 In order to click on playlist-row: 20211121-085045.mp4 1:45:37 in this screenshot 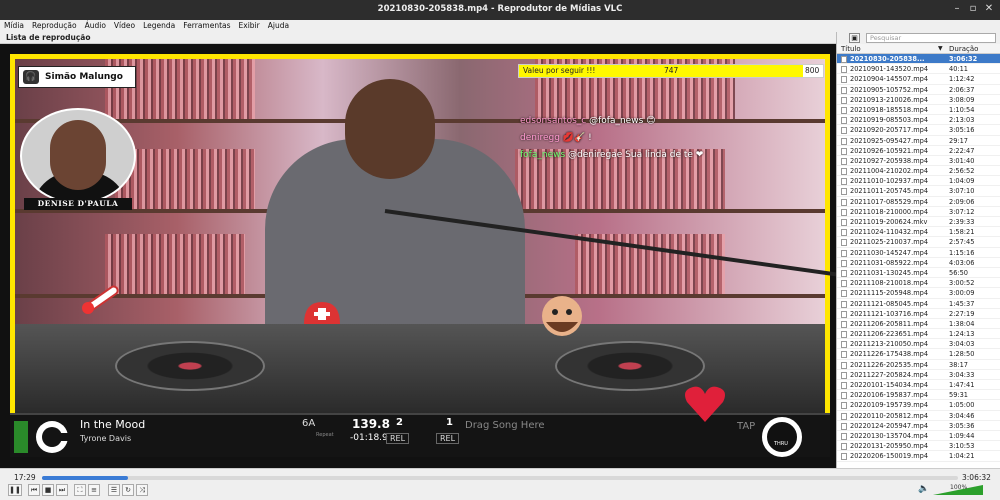, I will do `click(918, 304)`.